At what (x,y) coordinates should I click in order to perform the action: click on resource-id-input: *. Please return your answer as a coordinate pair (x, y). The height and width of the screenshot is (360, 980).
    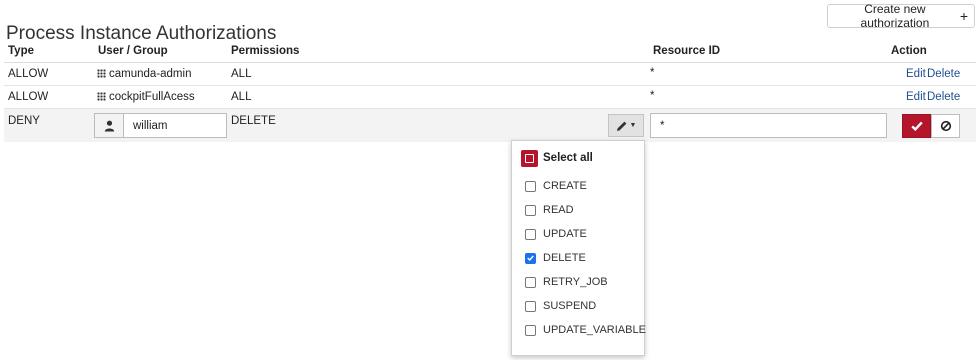
    Looking at the image, I should click on (768, 125).